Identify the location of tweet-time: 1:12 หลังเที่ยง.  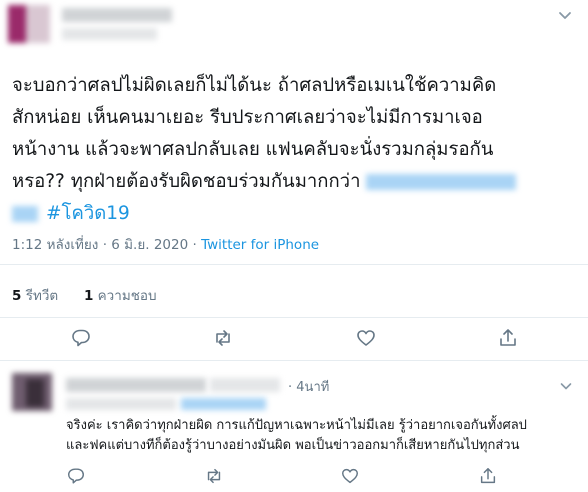
(55, 245).